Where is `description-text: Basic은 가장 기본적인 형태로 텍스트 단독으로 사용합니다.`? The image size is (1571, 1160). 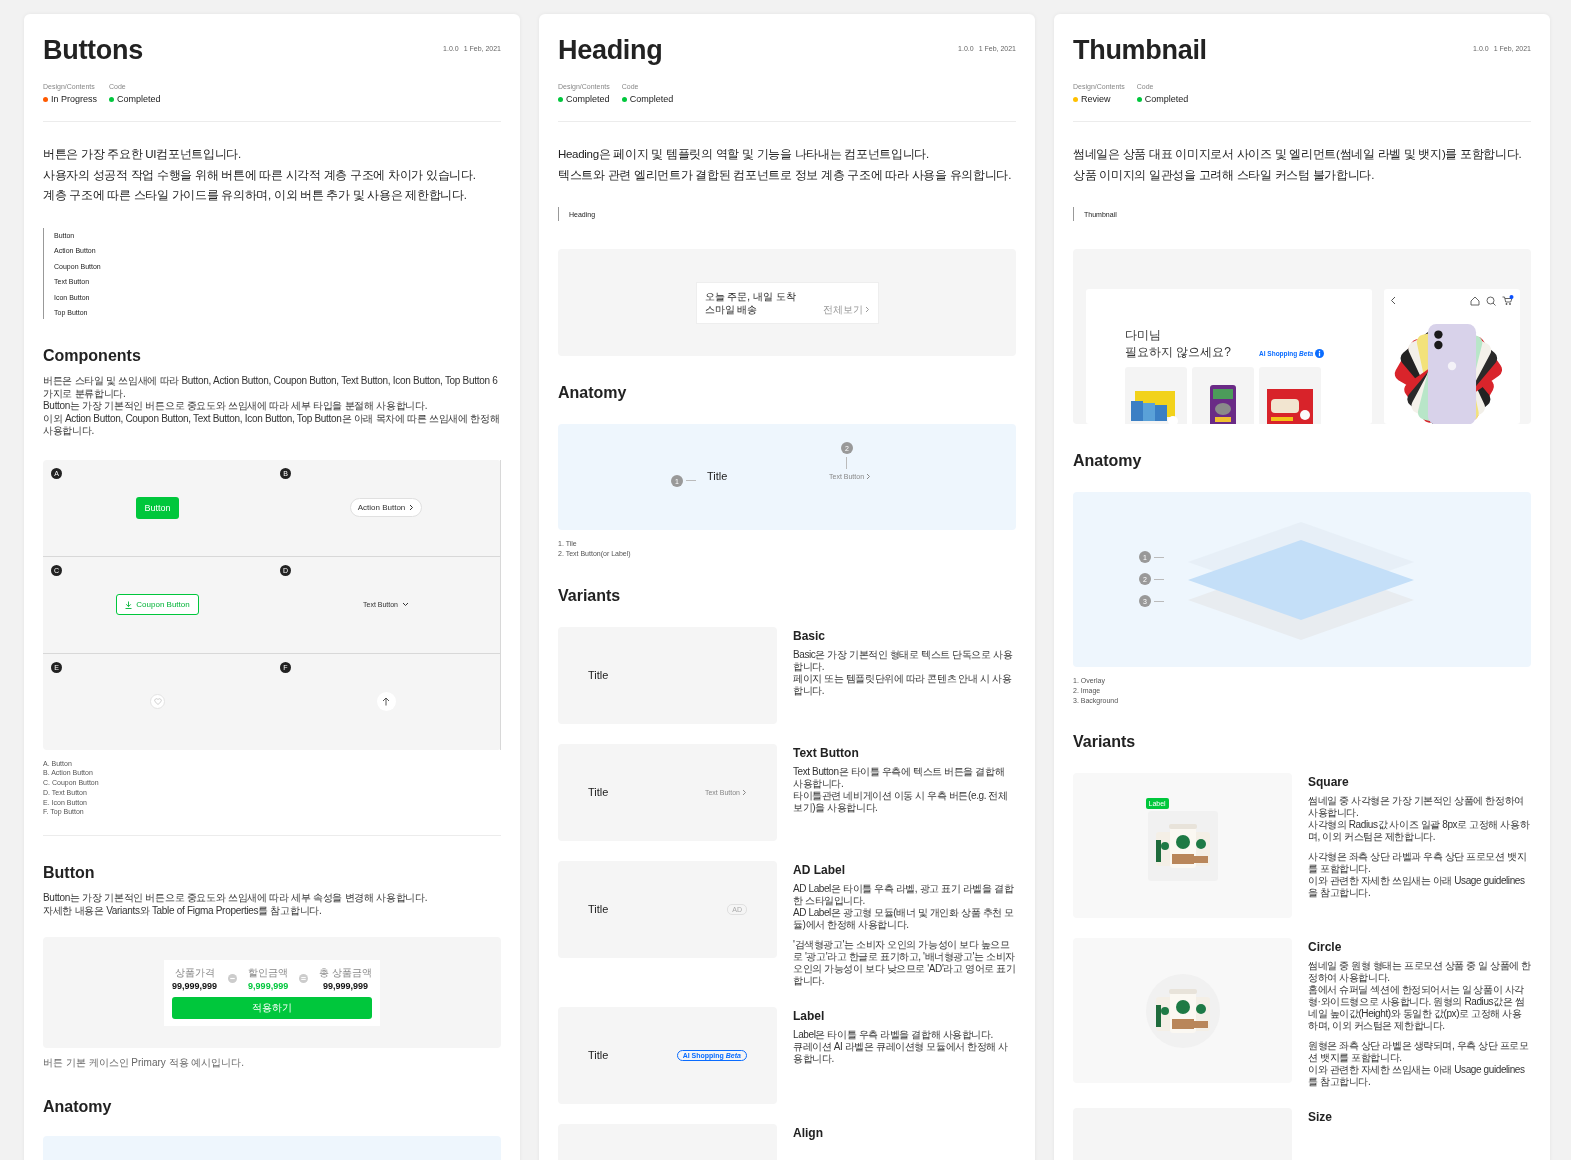
description-text: Basic은 가장 기본적인 형태로 텍스트 단독으로 사용합니다. is located at coordinates (903, 660).